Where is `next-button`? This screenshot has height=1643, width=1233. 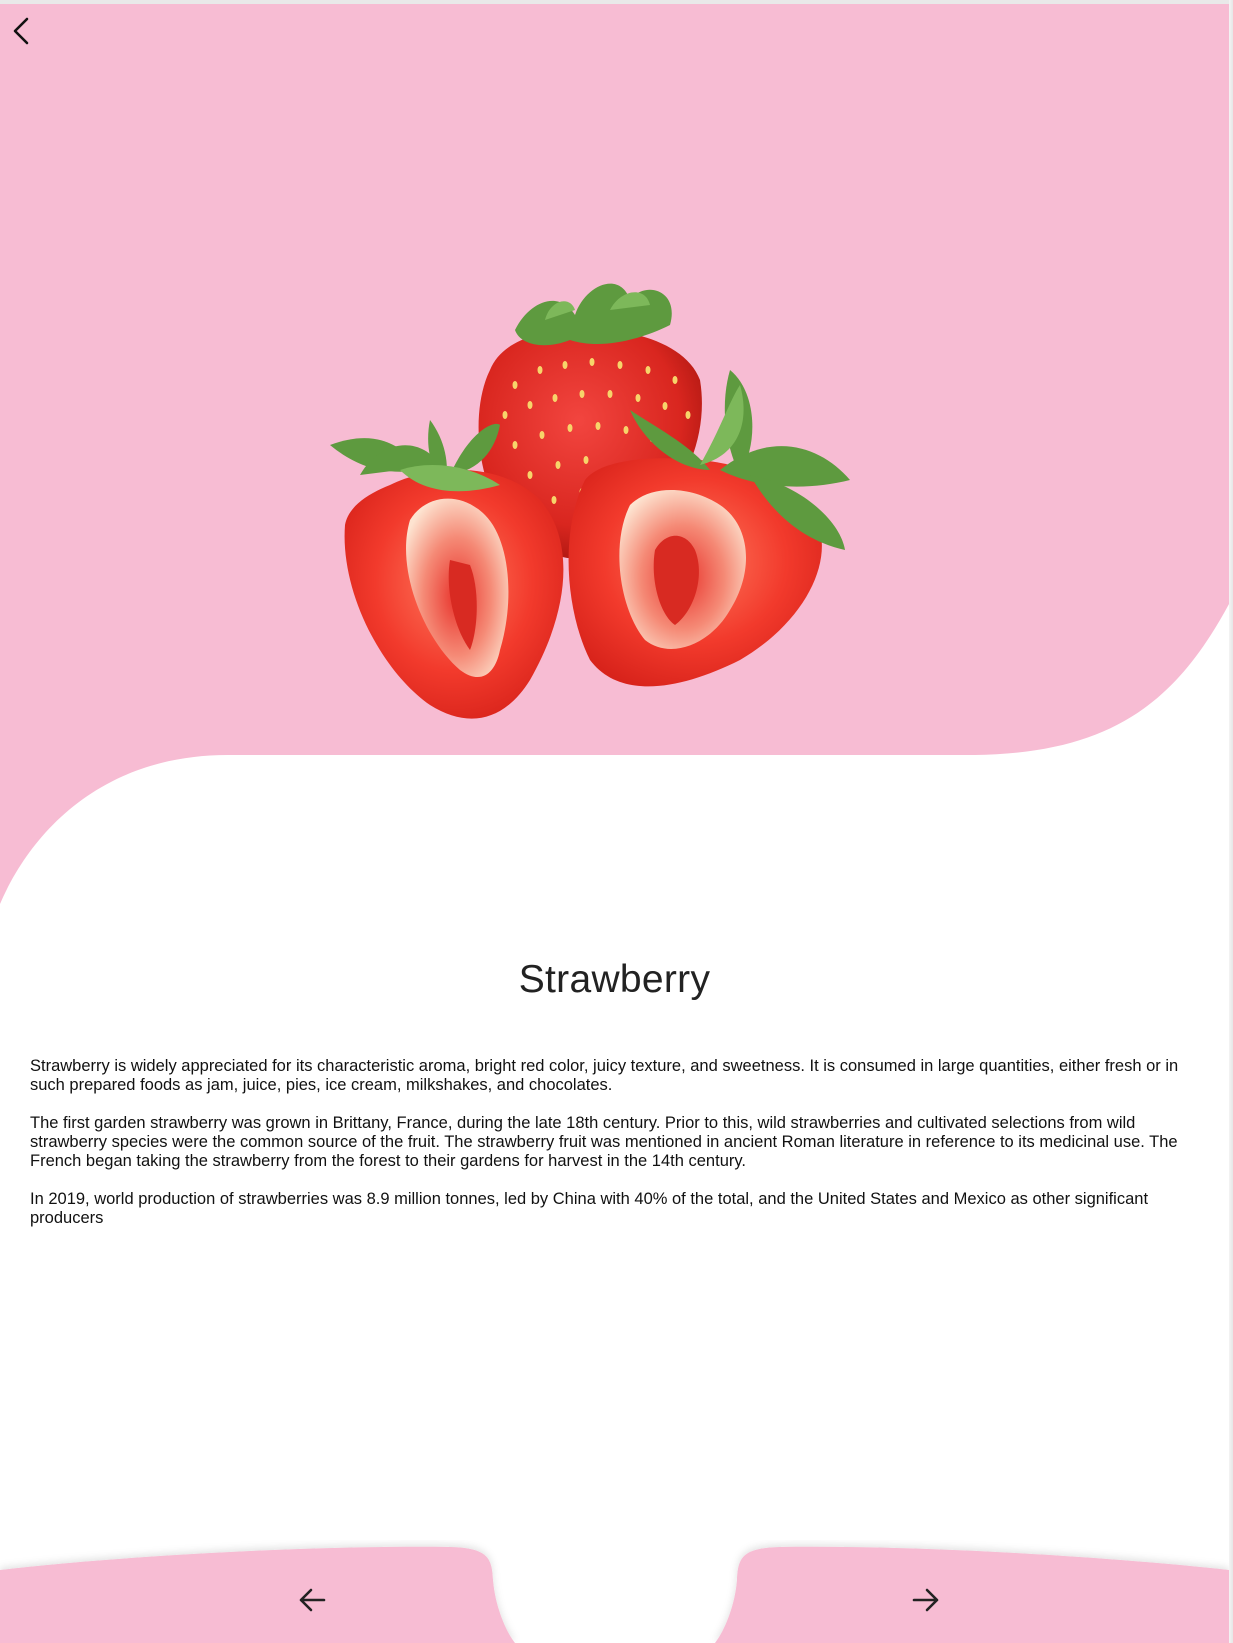
next-button is located at coordinates (926, 1600).